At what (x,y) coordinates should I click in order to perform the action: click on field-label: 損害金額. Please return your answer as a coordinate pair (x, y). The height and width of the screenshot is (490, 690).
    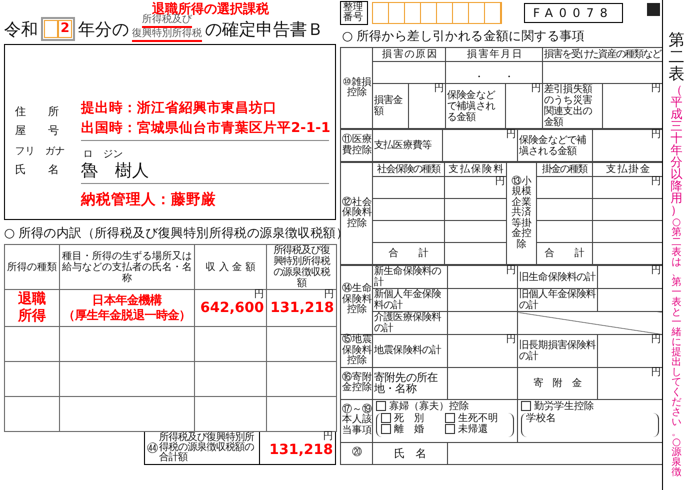
    Looking at the image, I should click on (388, 106).